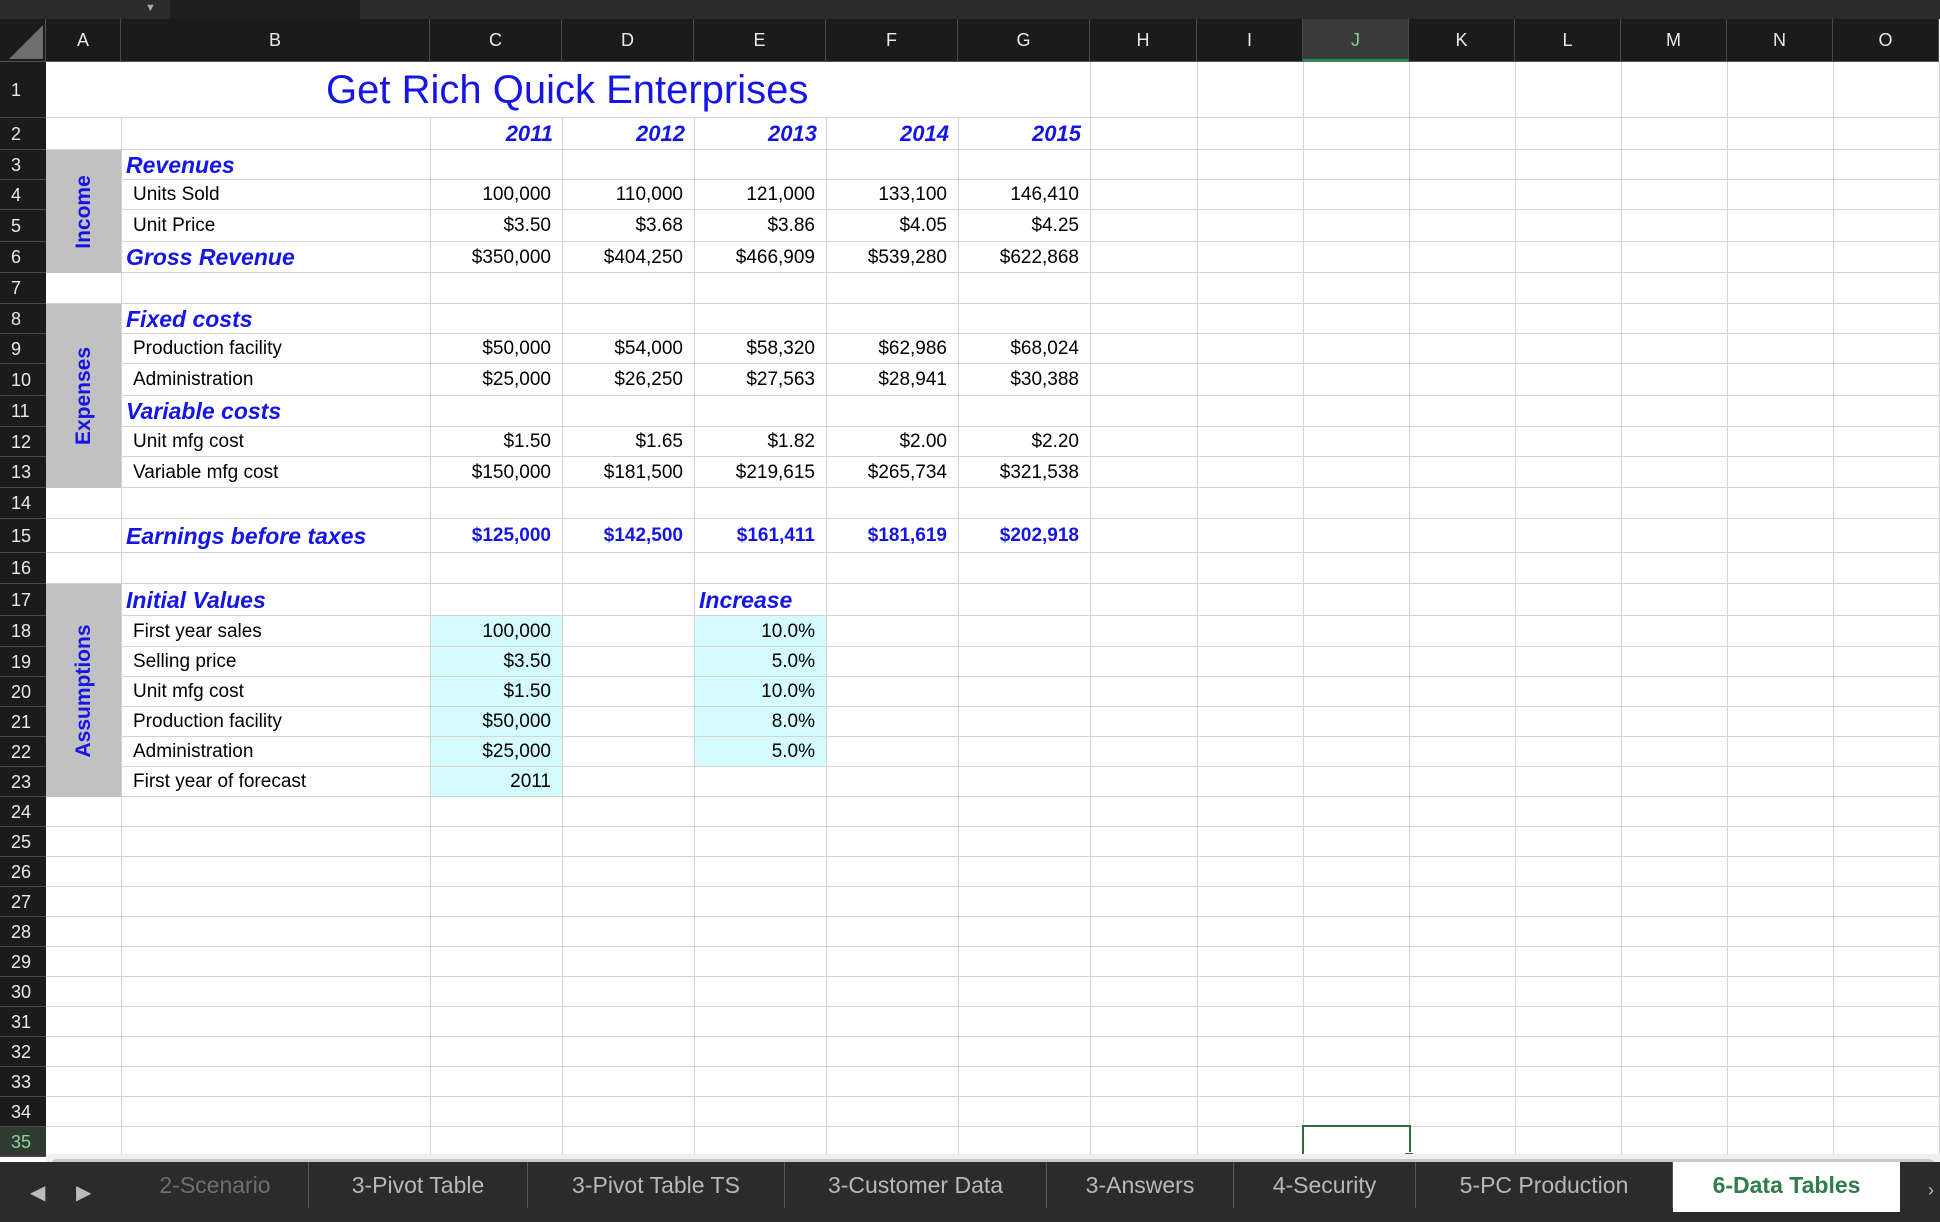  What do you see at coordinates (760, 722) in the screenshot?
I see `assumption-increase: 8.0%` at bounding box center [760, 722].